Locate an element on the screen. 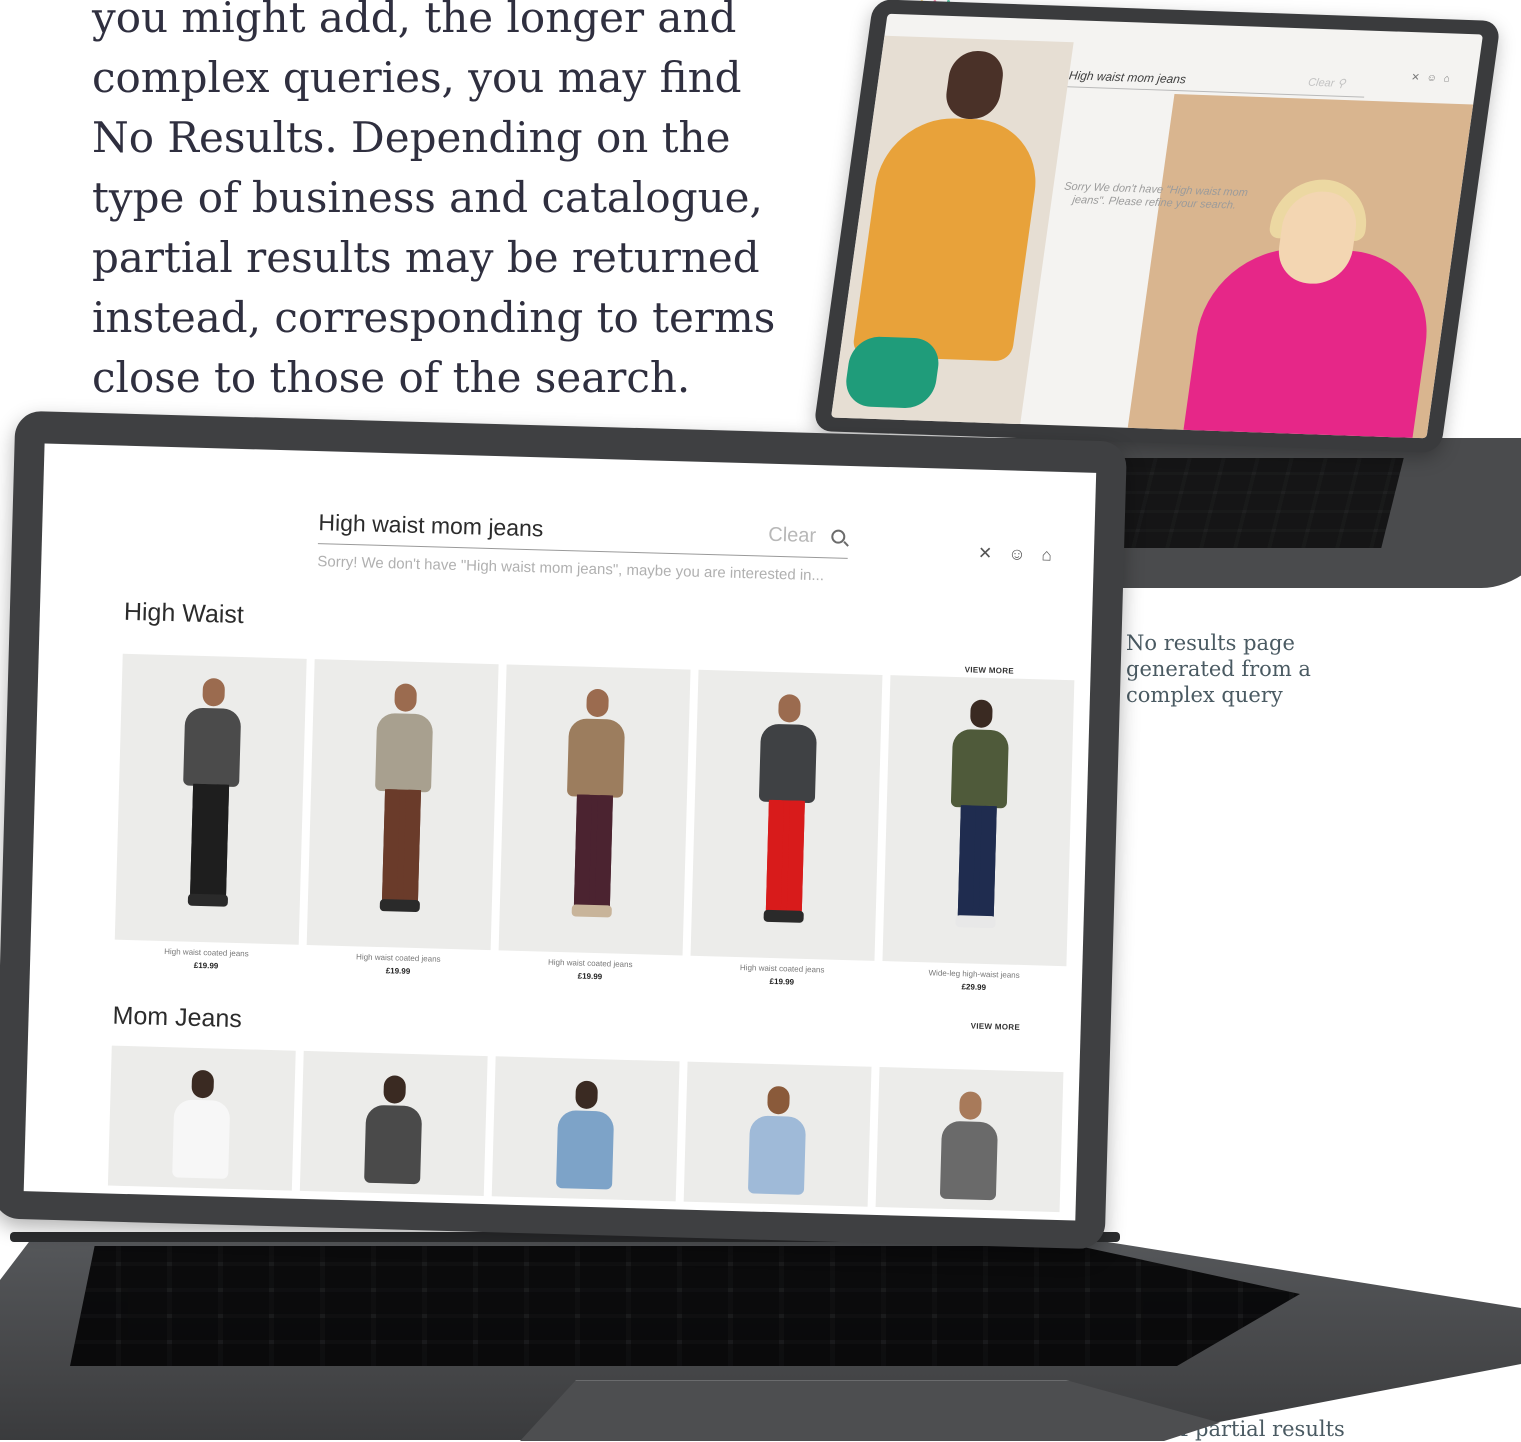  model-photo-pink-hoodie is located at coordinates (1300, 266).